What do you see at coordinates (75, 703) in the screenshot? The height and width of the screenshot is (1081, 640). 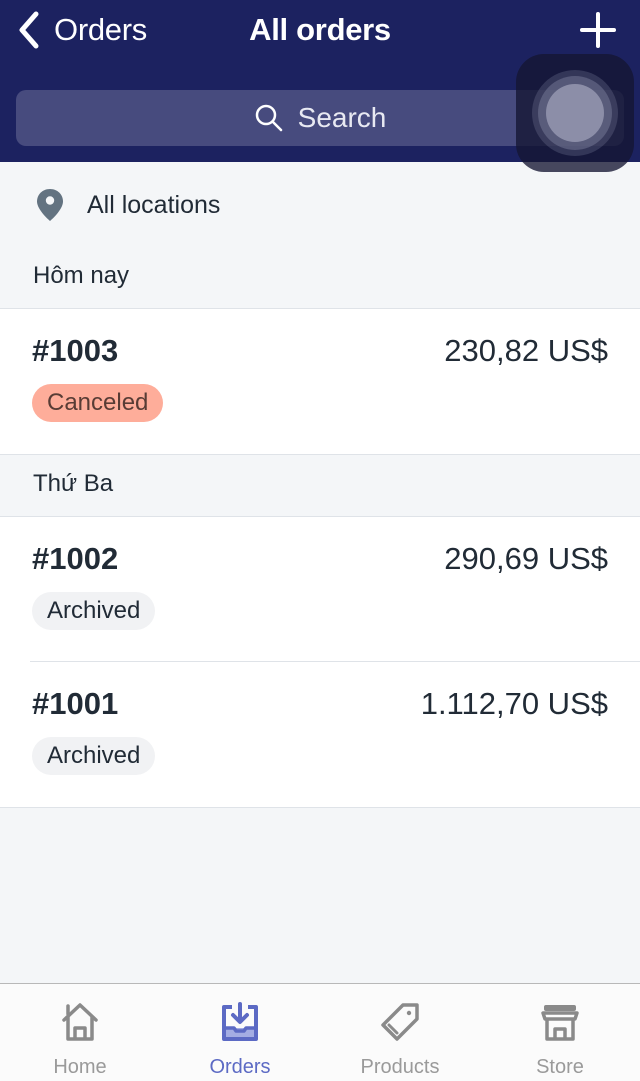 I see `order-number: #1001` at bounding box center [75, 703].